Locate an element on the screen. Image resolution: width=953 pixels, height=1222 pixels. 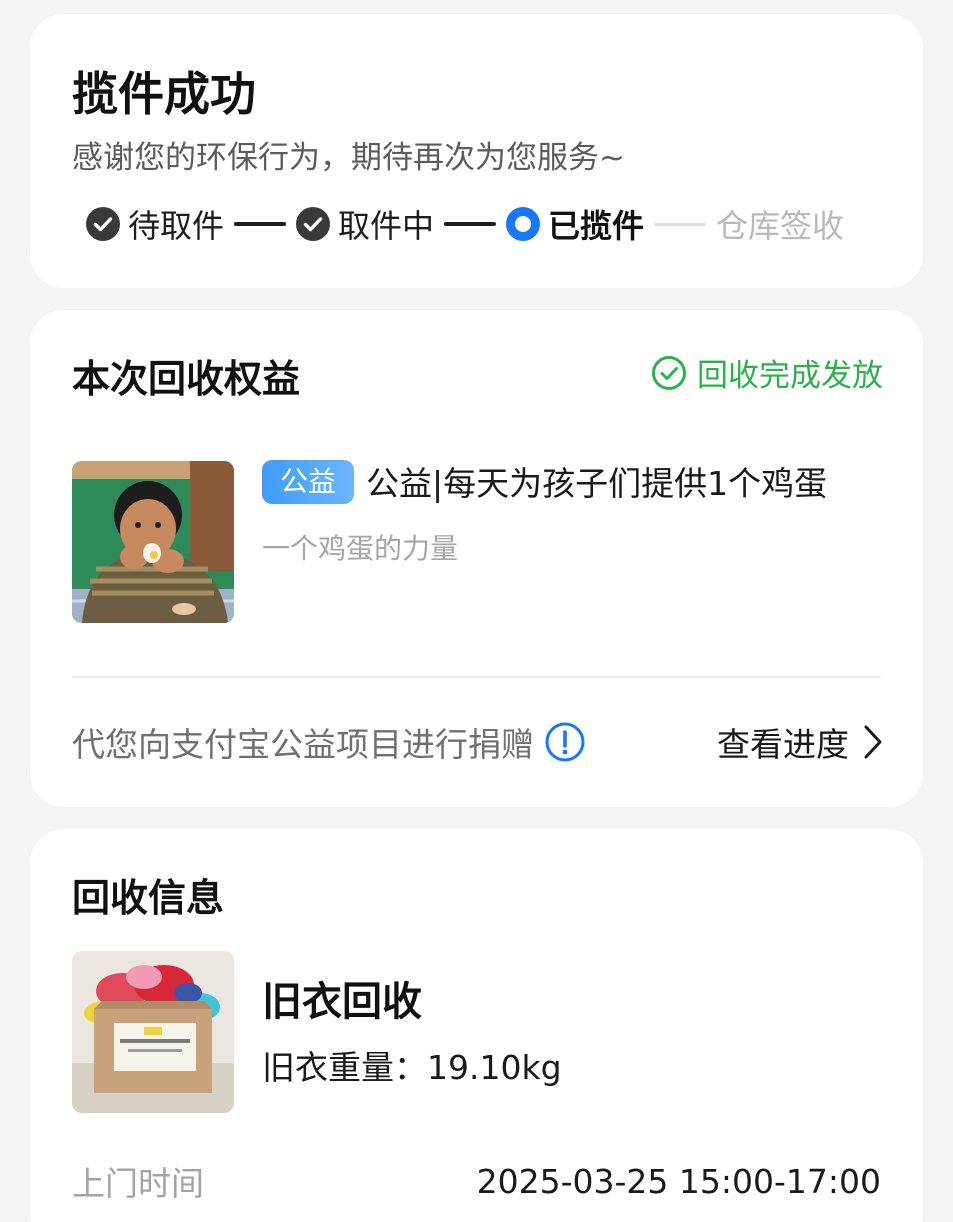
view-progress-label: 查看进度 is located at coordinates (783, 744).